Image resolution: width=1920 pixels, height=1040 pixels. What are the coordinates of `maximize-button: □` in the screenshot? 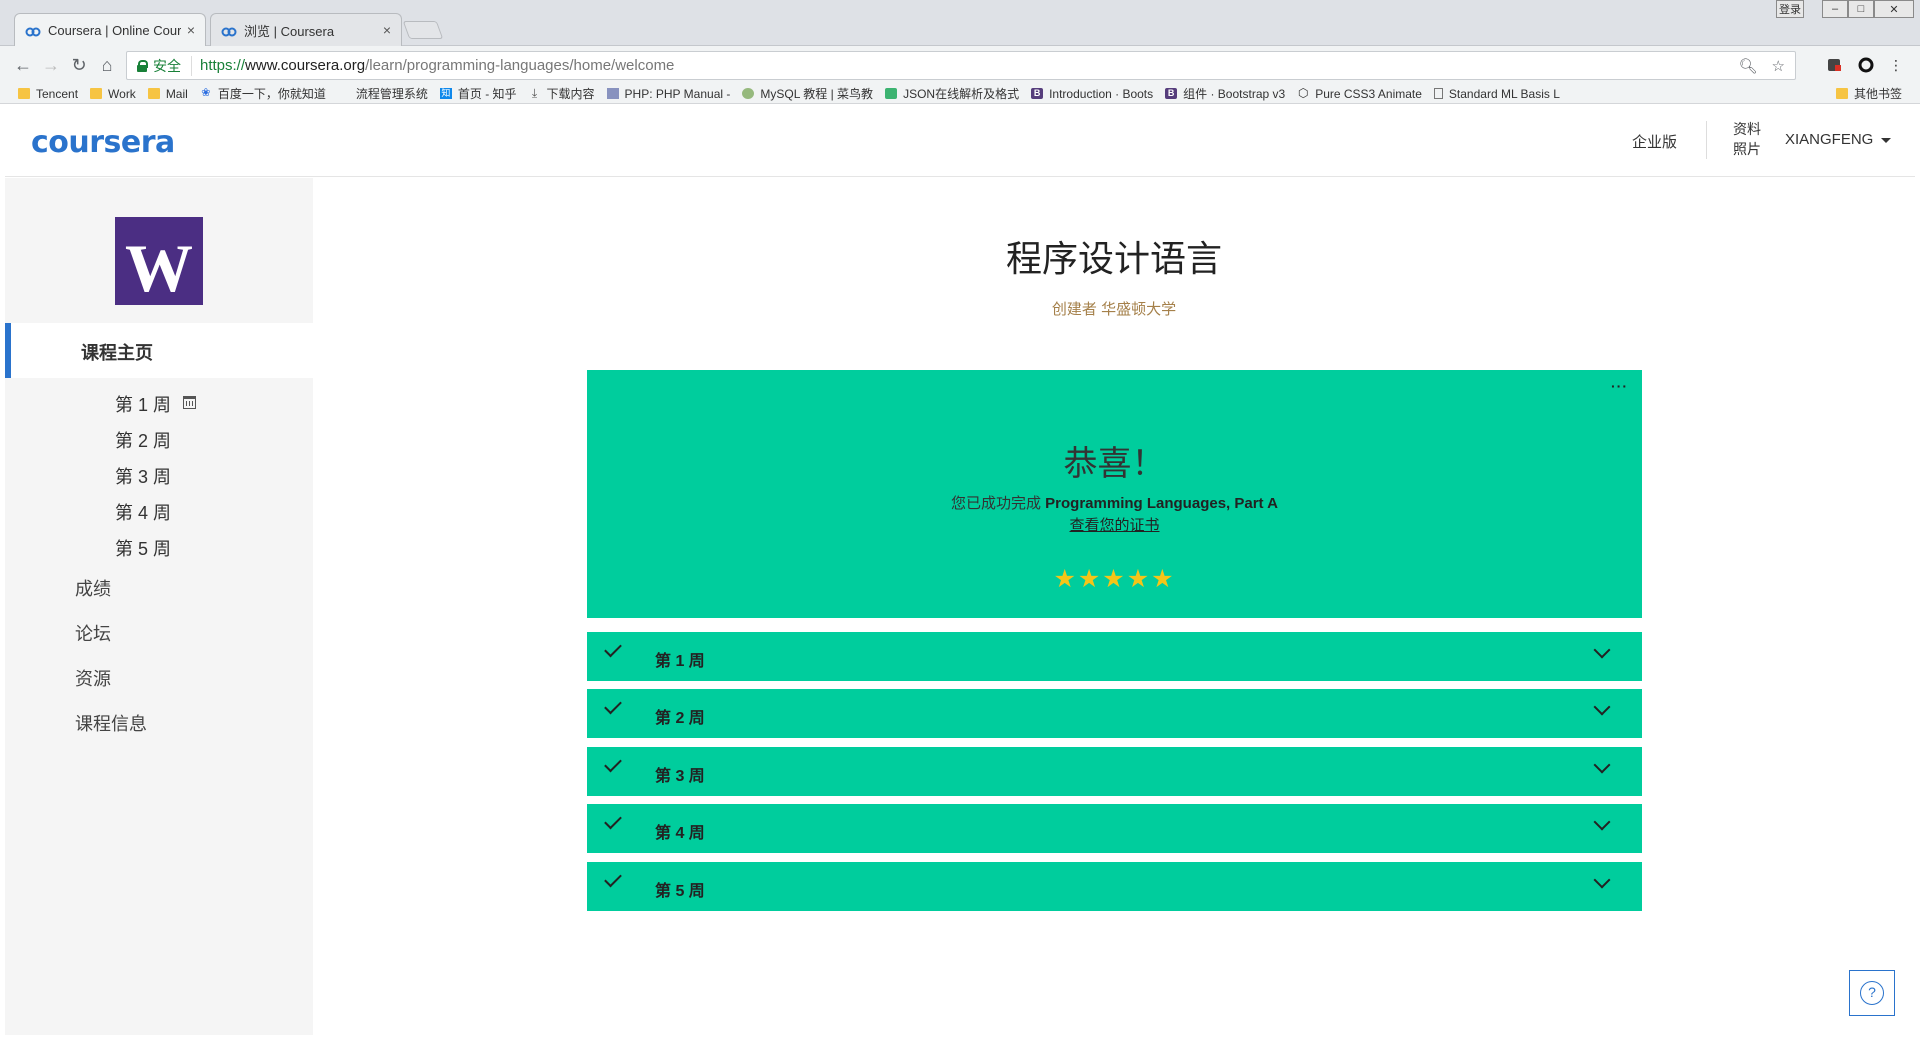 It's located at (1861, 9).